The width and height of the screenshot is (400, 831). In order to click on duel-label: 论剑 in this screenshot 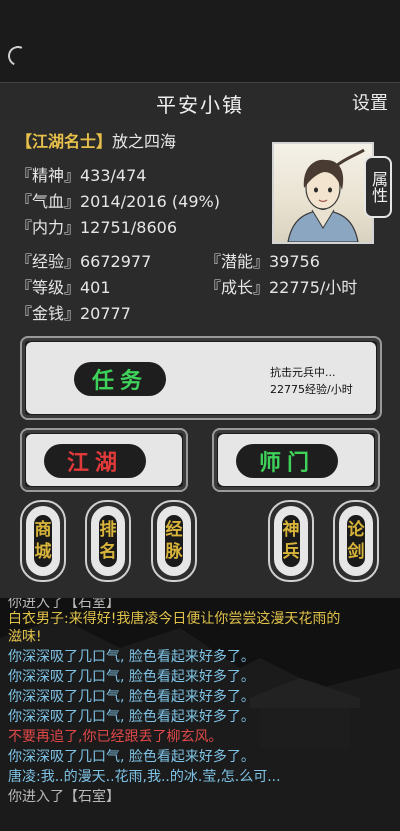, I will do `click(356, 541)`.